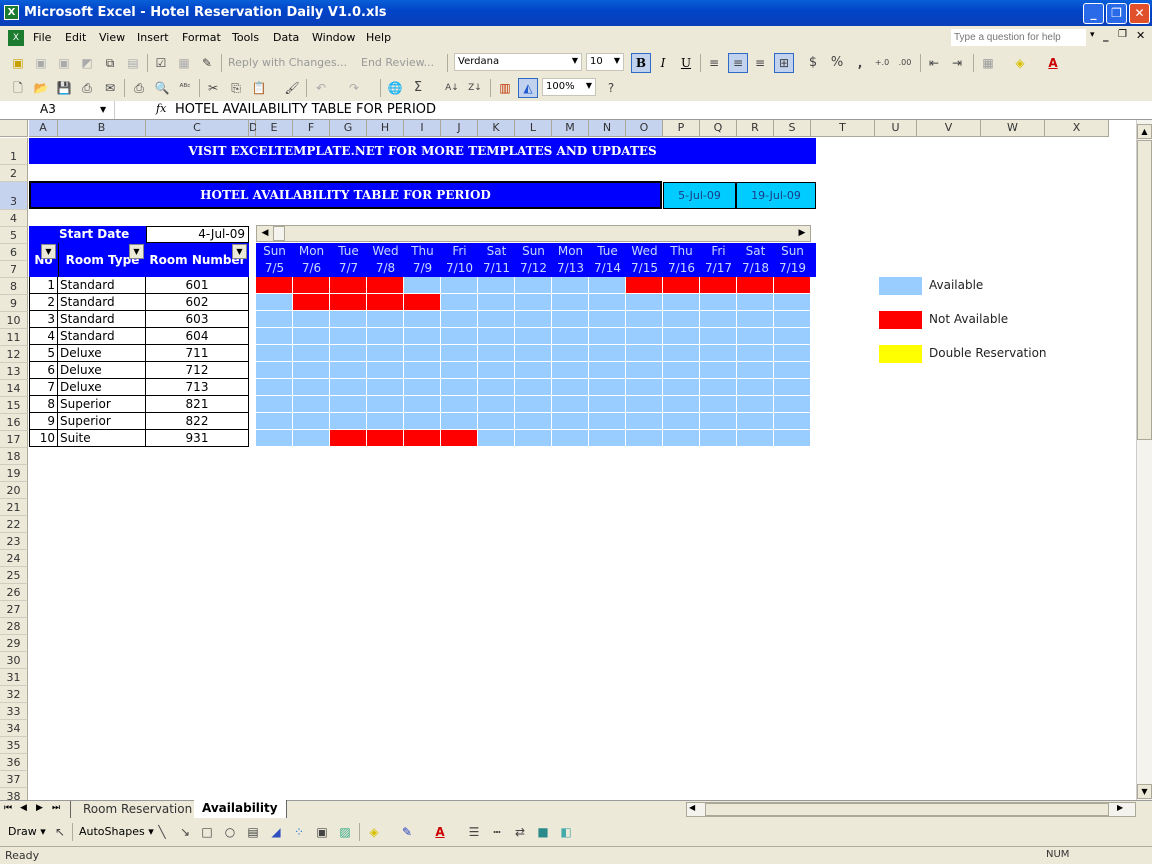 The image size is (1152, 864). What do you see at coordinates (699, 195) in the screenshot?
I see `period-start-cell: 5-Jul-09` at bounding box center [699, 195].